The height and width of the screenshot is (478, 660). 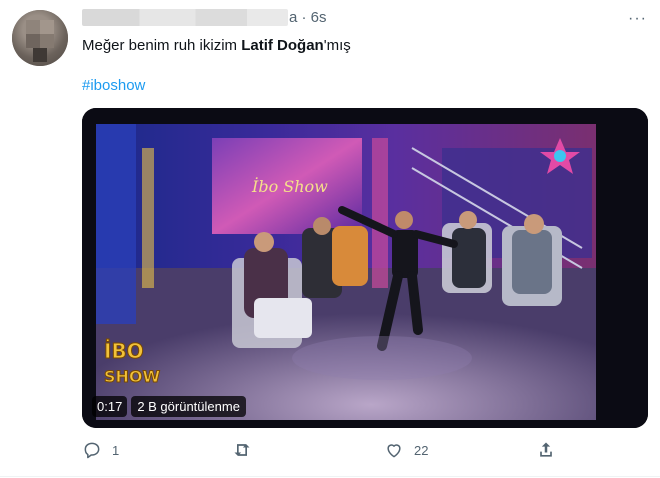 I want to click on tweet-timestamp: a · 6s, so click(x=308, y=17).